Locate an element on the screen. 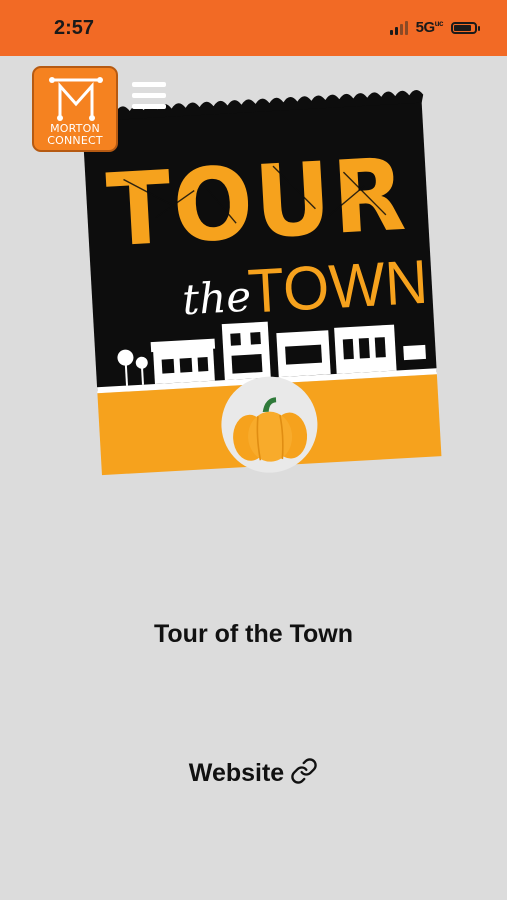  status-indicators: 5Guc is located at coordinates (434, 27).